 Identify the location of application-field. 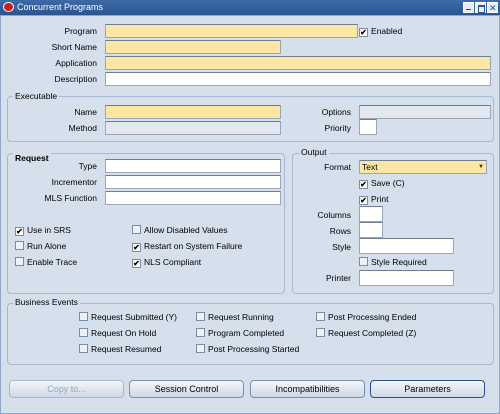
(298, 63).